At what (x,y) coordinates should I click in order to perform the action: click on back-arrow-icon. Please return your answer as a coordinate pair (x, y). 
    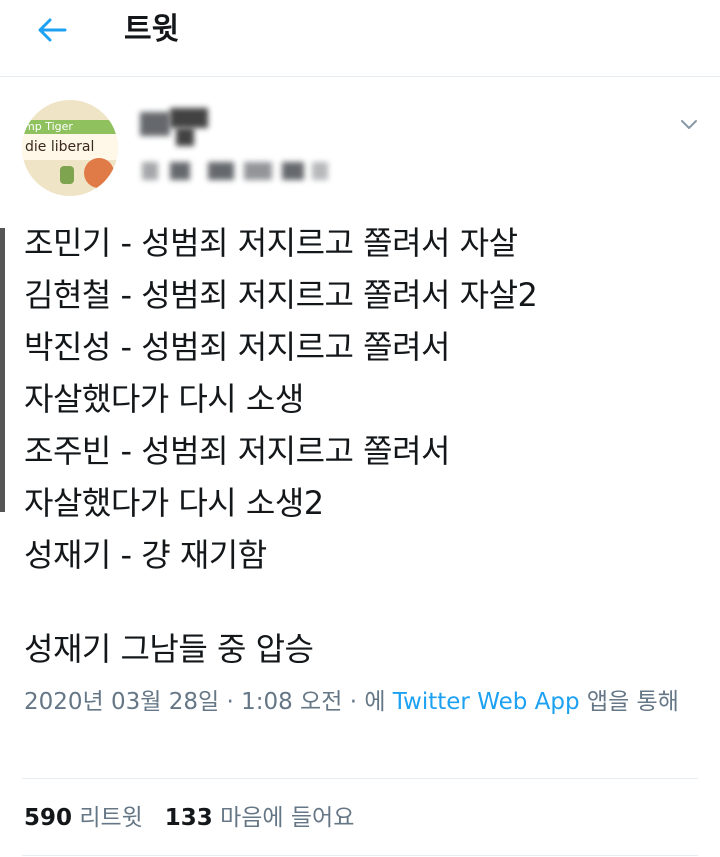
    Looking at the image, I should click on (52, 30).